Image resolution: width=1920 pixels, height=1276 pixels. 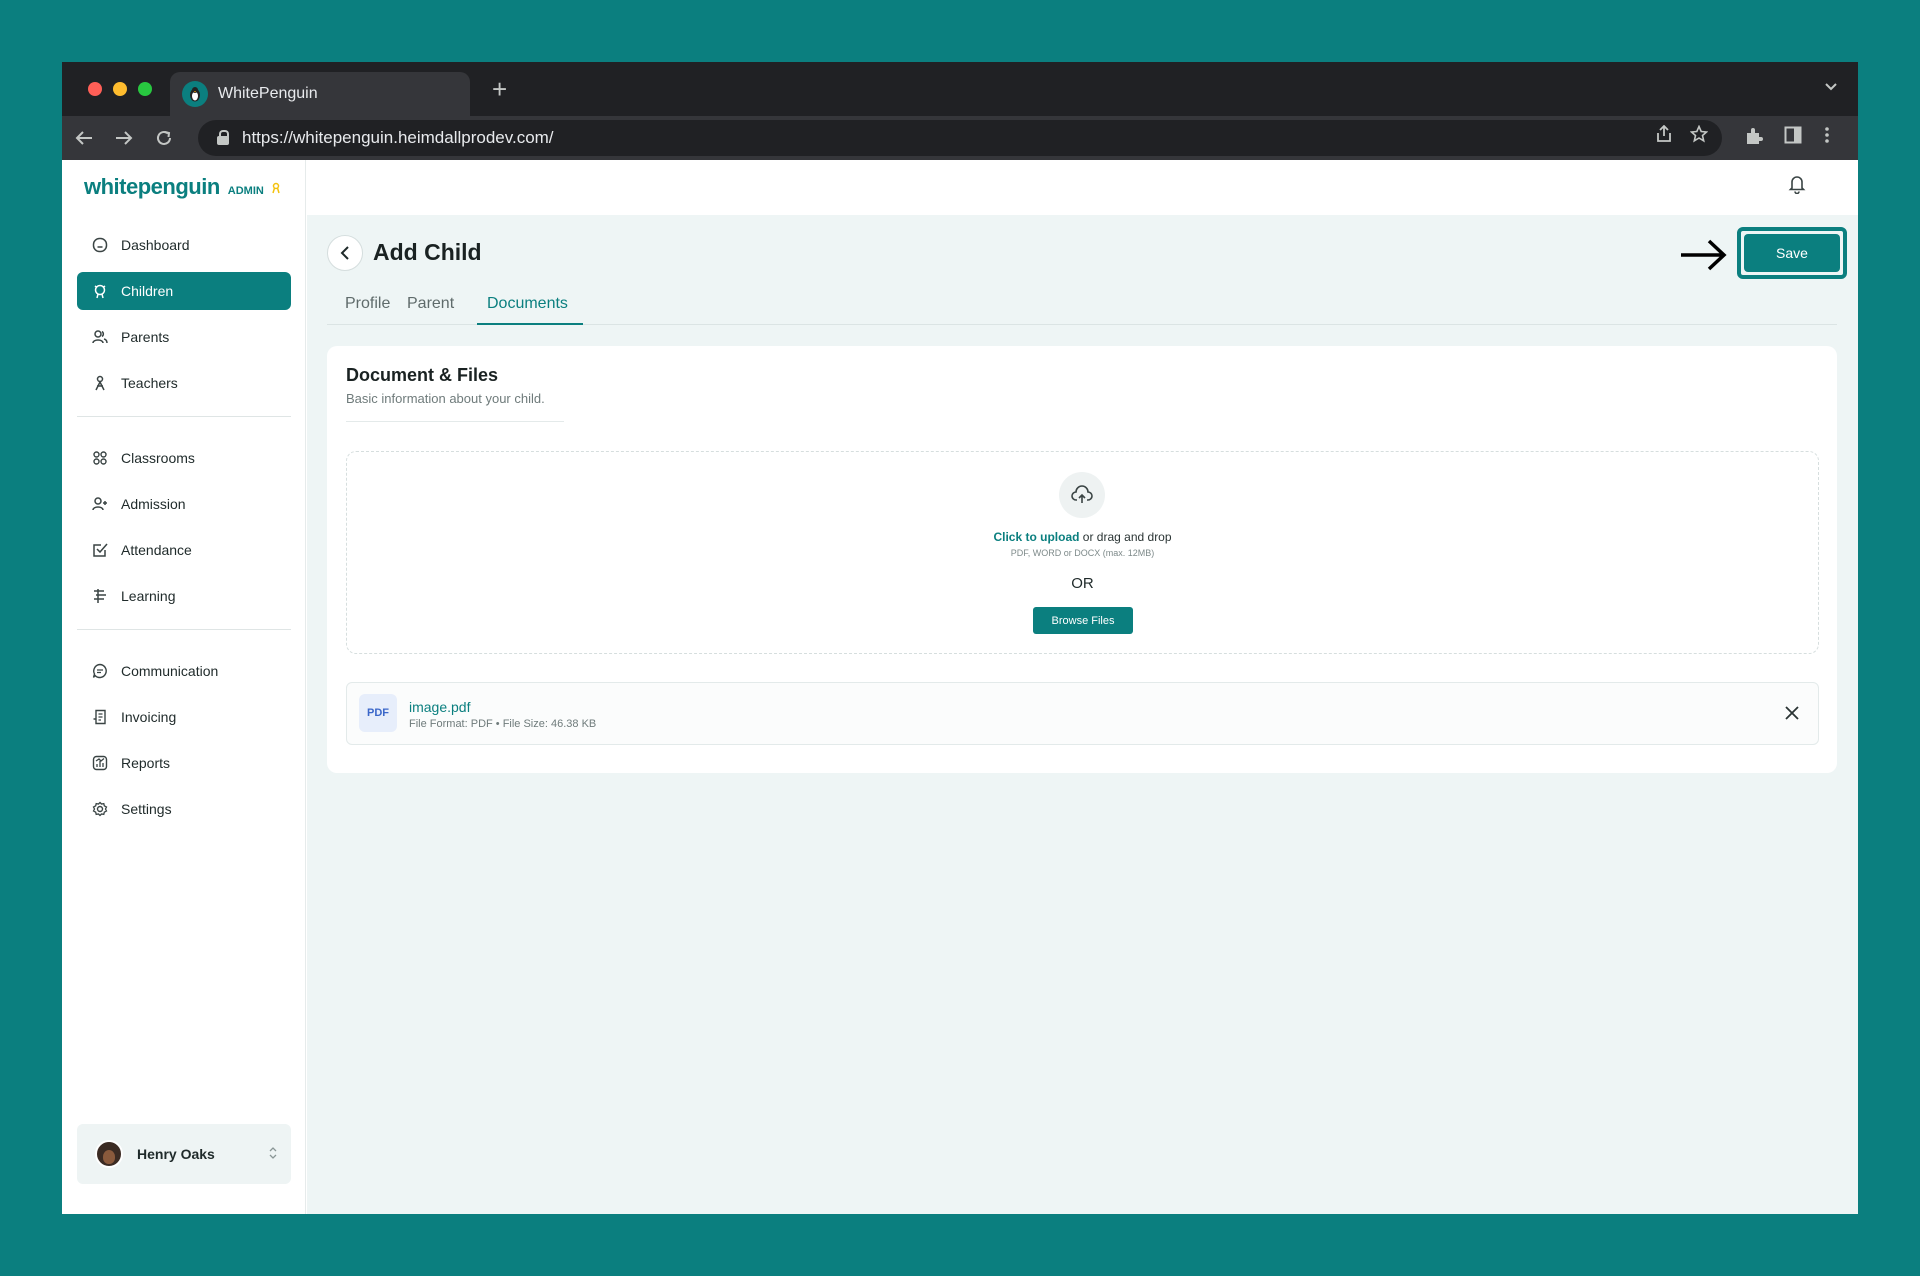 What do you see at coordinates (1793, 138) in the screenshot?
I see `side-panel-icon` at bounding box center [1793, 138].